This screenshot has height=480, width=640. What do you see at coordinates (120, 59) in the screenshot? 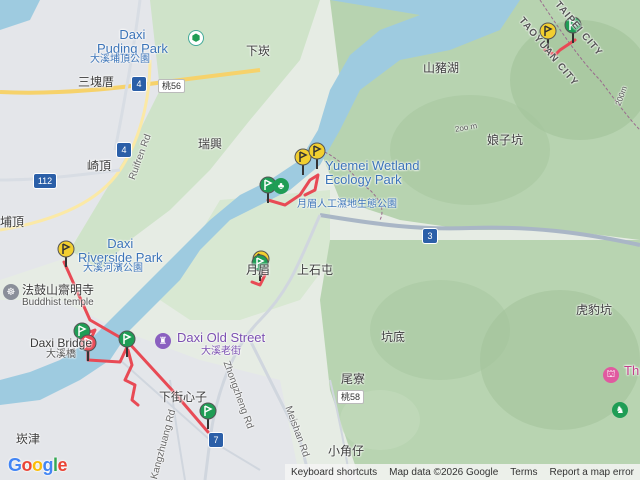
I see `label-daxi-puding-park-zh: 大溪埔頂公園` at bounding box center [120, 59].